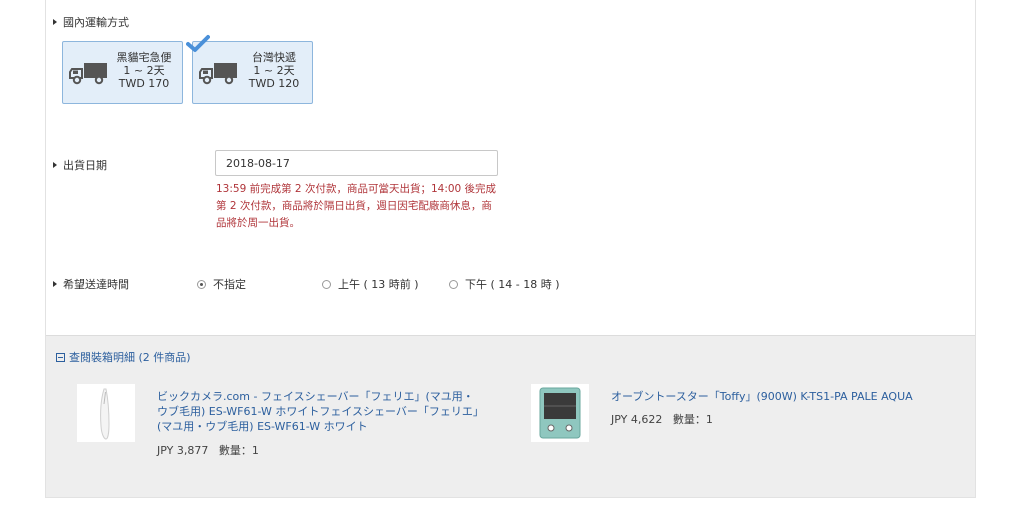 The image size is (1024, 516). Describe the element at coordinates (123, 357) in the screenshot. I see `package-detail-toggle: 查閱裝箱明細 (2 件商品)` at that location.